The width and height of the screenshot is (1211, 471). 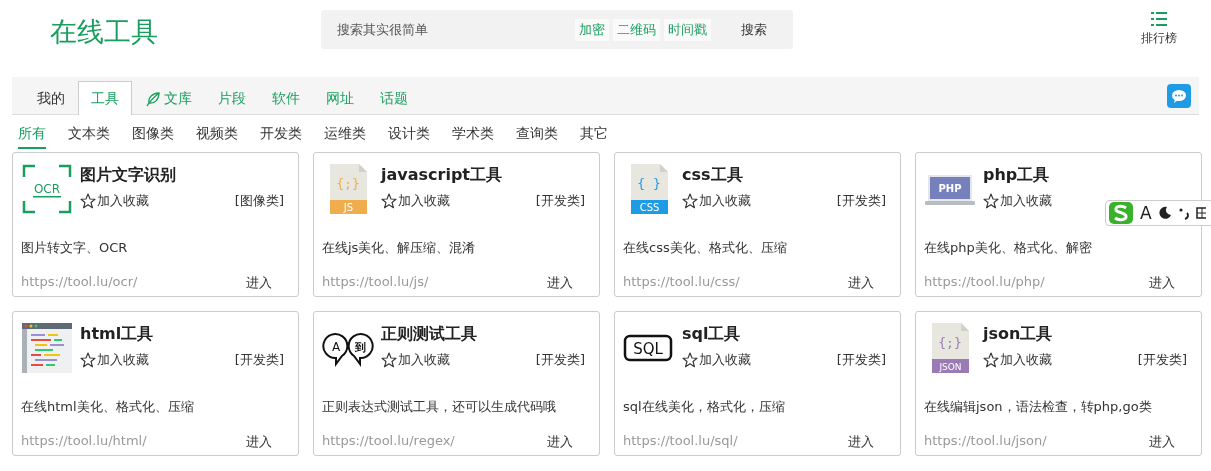 I want to click on chat-icon, so click(x=1179, y=95).